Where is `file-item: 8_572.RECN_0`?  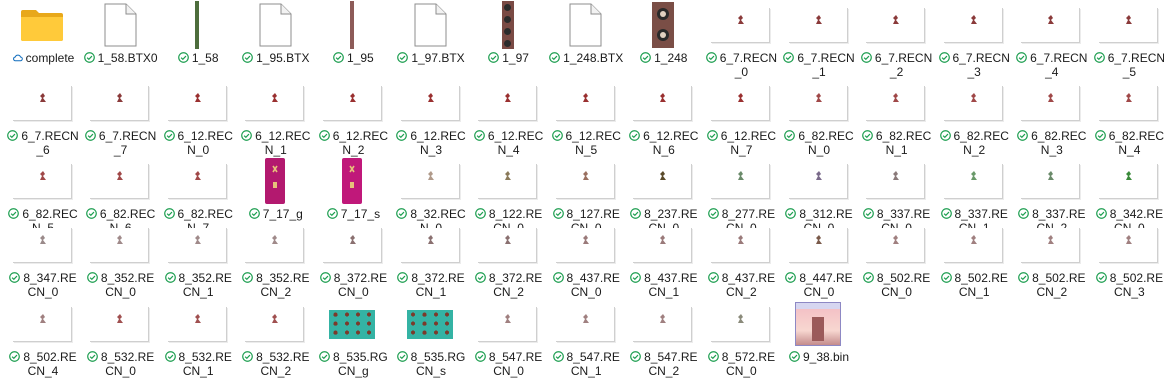
file-item: 8_572.RECN_0 is located at coordinates (740, 339).